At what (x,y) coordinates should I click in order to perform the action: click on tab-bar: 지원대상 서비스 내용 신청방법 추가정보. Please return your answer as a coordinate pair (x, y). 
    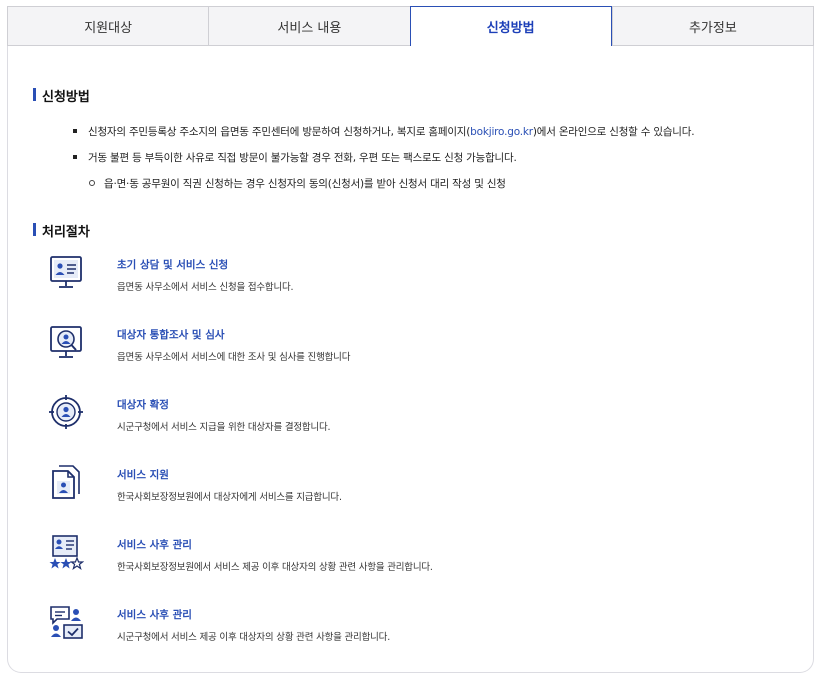
    Looking at the image, I should click on (410, 26).